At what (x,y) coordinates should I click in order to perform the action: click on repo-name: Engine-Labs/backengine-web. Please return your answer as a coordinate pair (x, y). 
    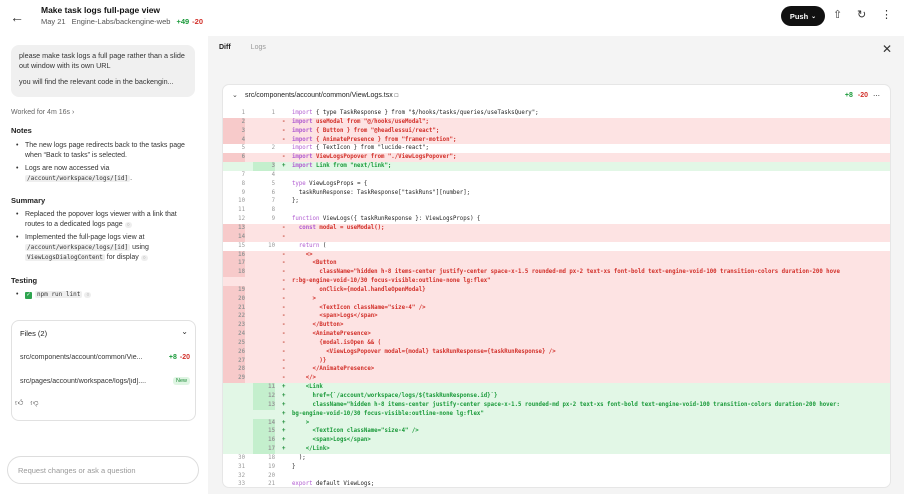
    Looking at the image, I should click on (121, 21).